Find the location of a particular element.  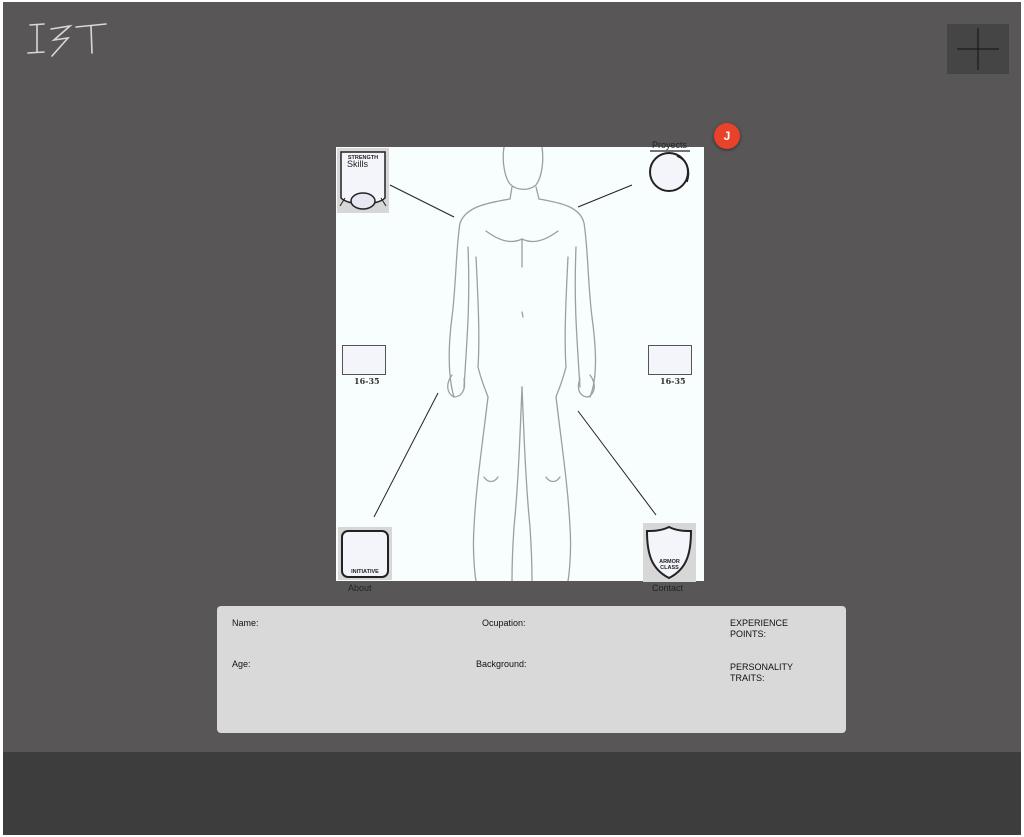

about-card-title: INITIATIVE is located at coordinates (365, 572).